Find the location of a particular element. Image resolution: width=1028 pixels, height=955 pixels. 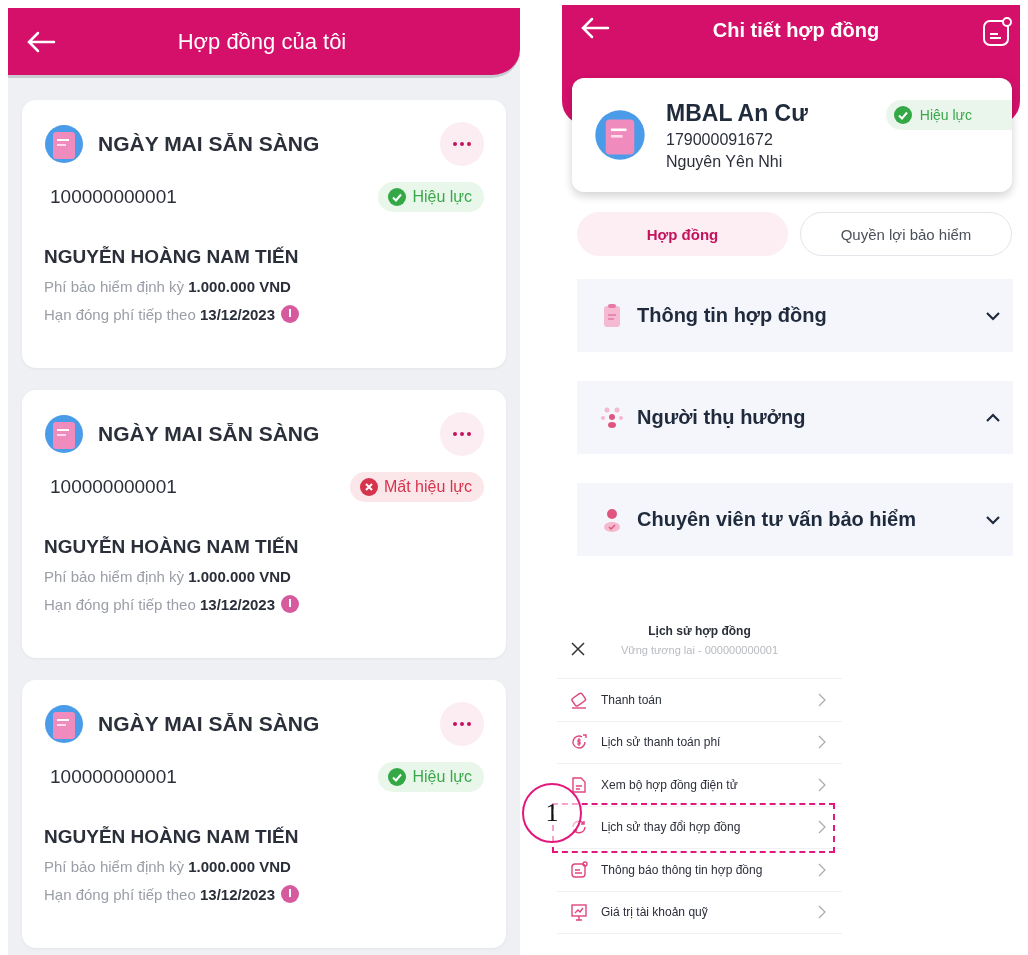

card-icon is located at coordinates (579, 699).